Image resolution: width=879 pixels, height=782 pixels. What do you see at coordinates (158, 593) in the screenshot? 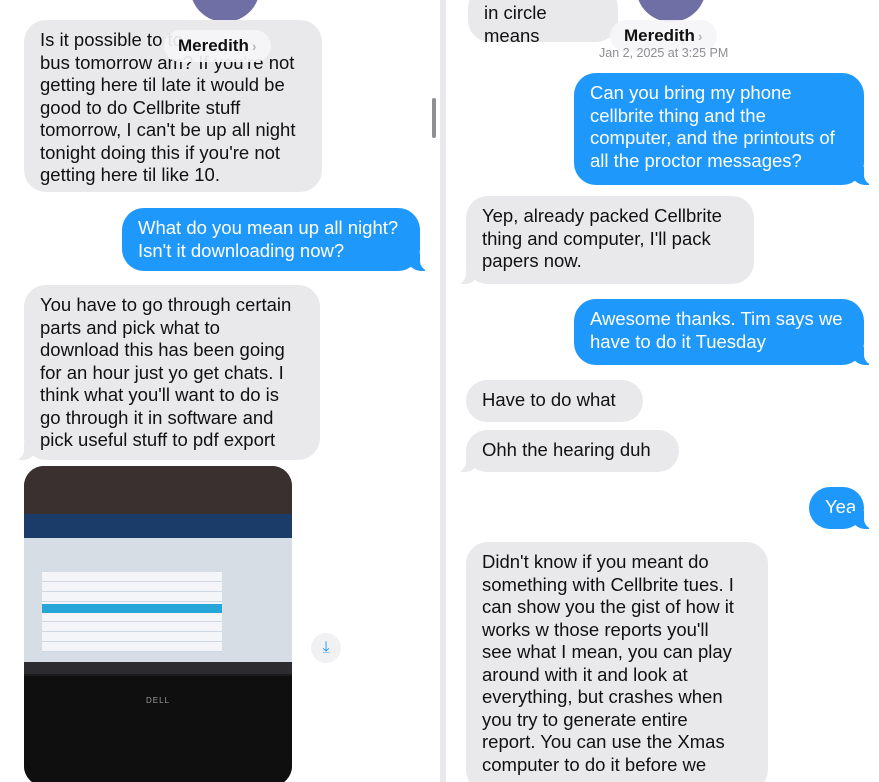
I see `laptop-screen` at bounding box center [158, 593].